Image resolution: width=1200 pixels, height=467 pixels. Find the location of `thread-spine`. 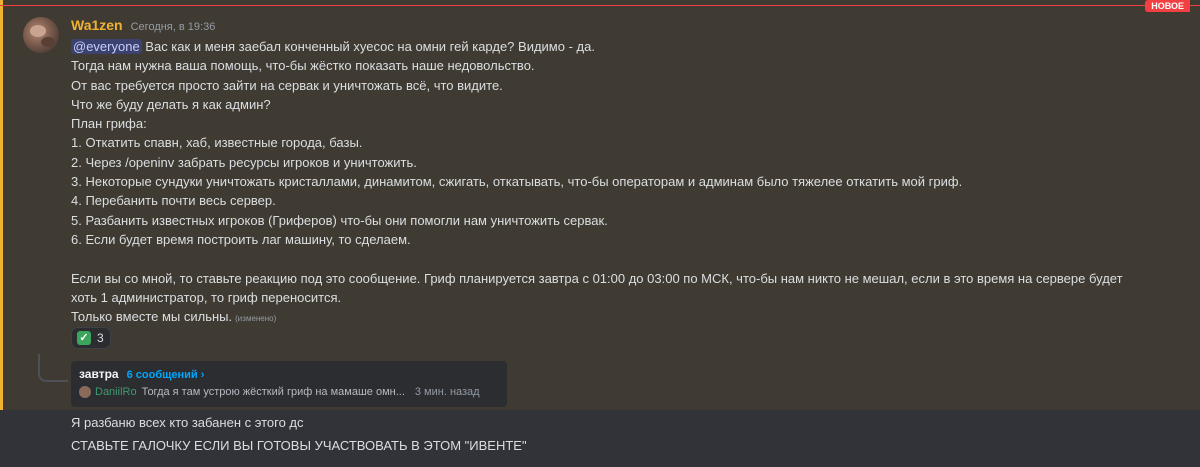

thread-spine is located at coordinates (53, 368).